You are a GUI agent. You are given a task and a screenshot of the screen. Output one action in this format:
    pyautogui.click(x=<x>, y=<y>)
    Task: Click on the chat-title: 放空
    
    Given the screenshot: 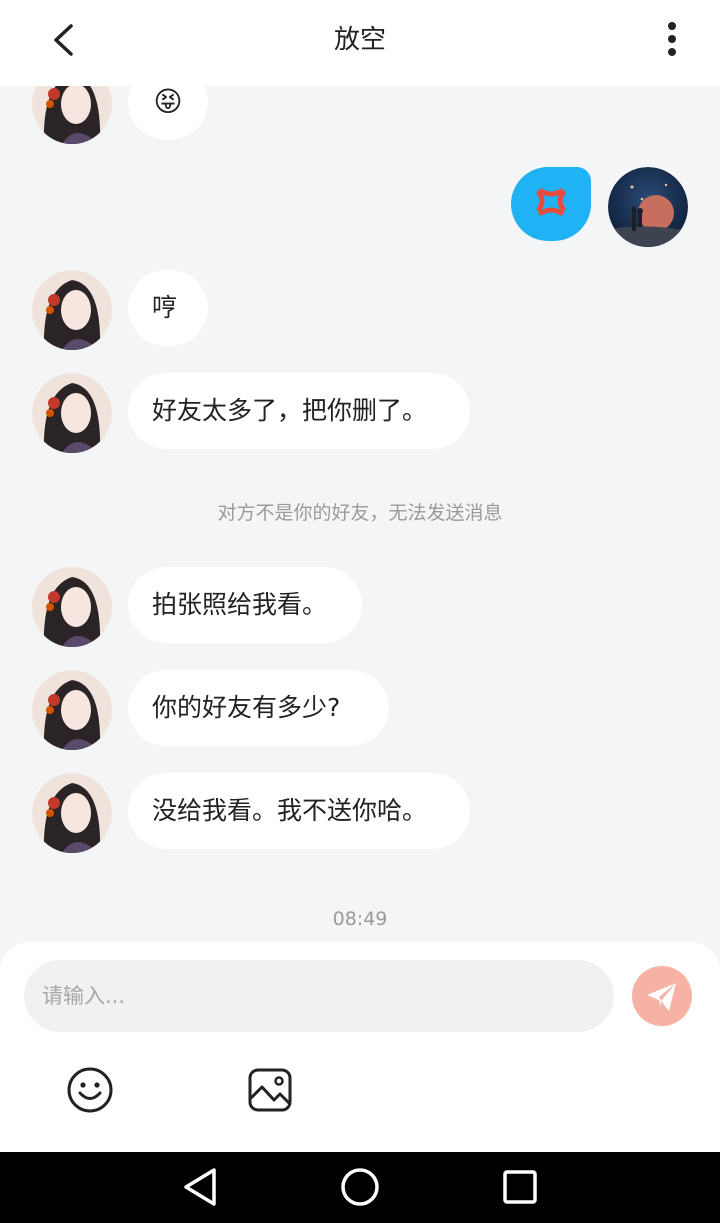 What is the action you would take?
    pyautogui.click(x=359, y=40)
    